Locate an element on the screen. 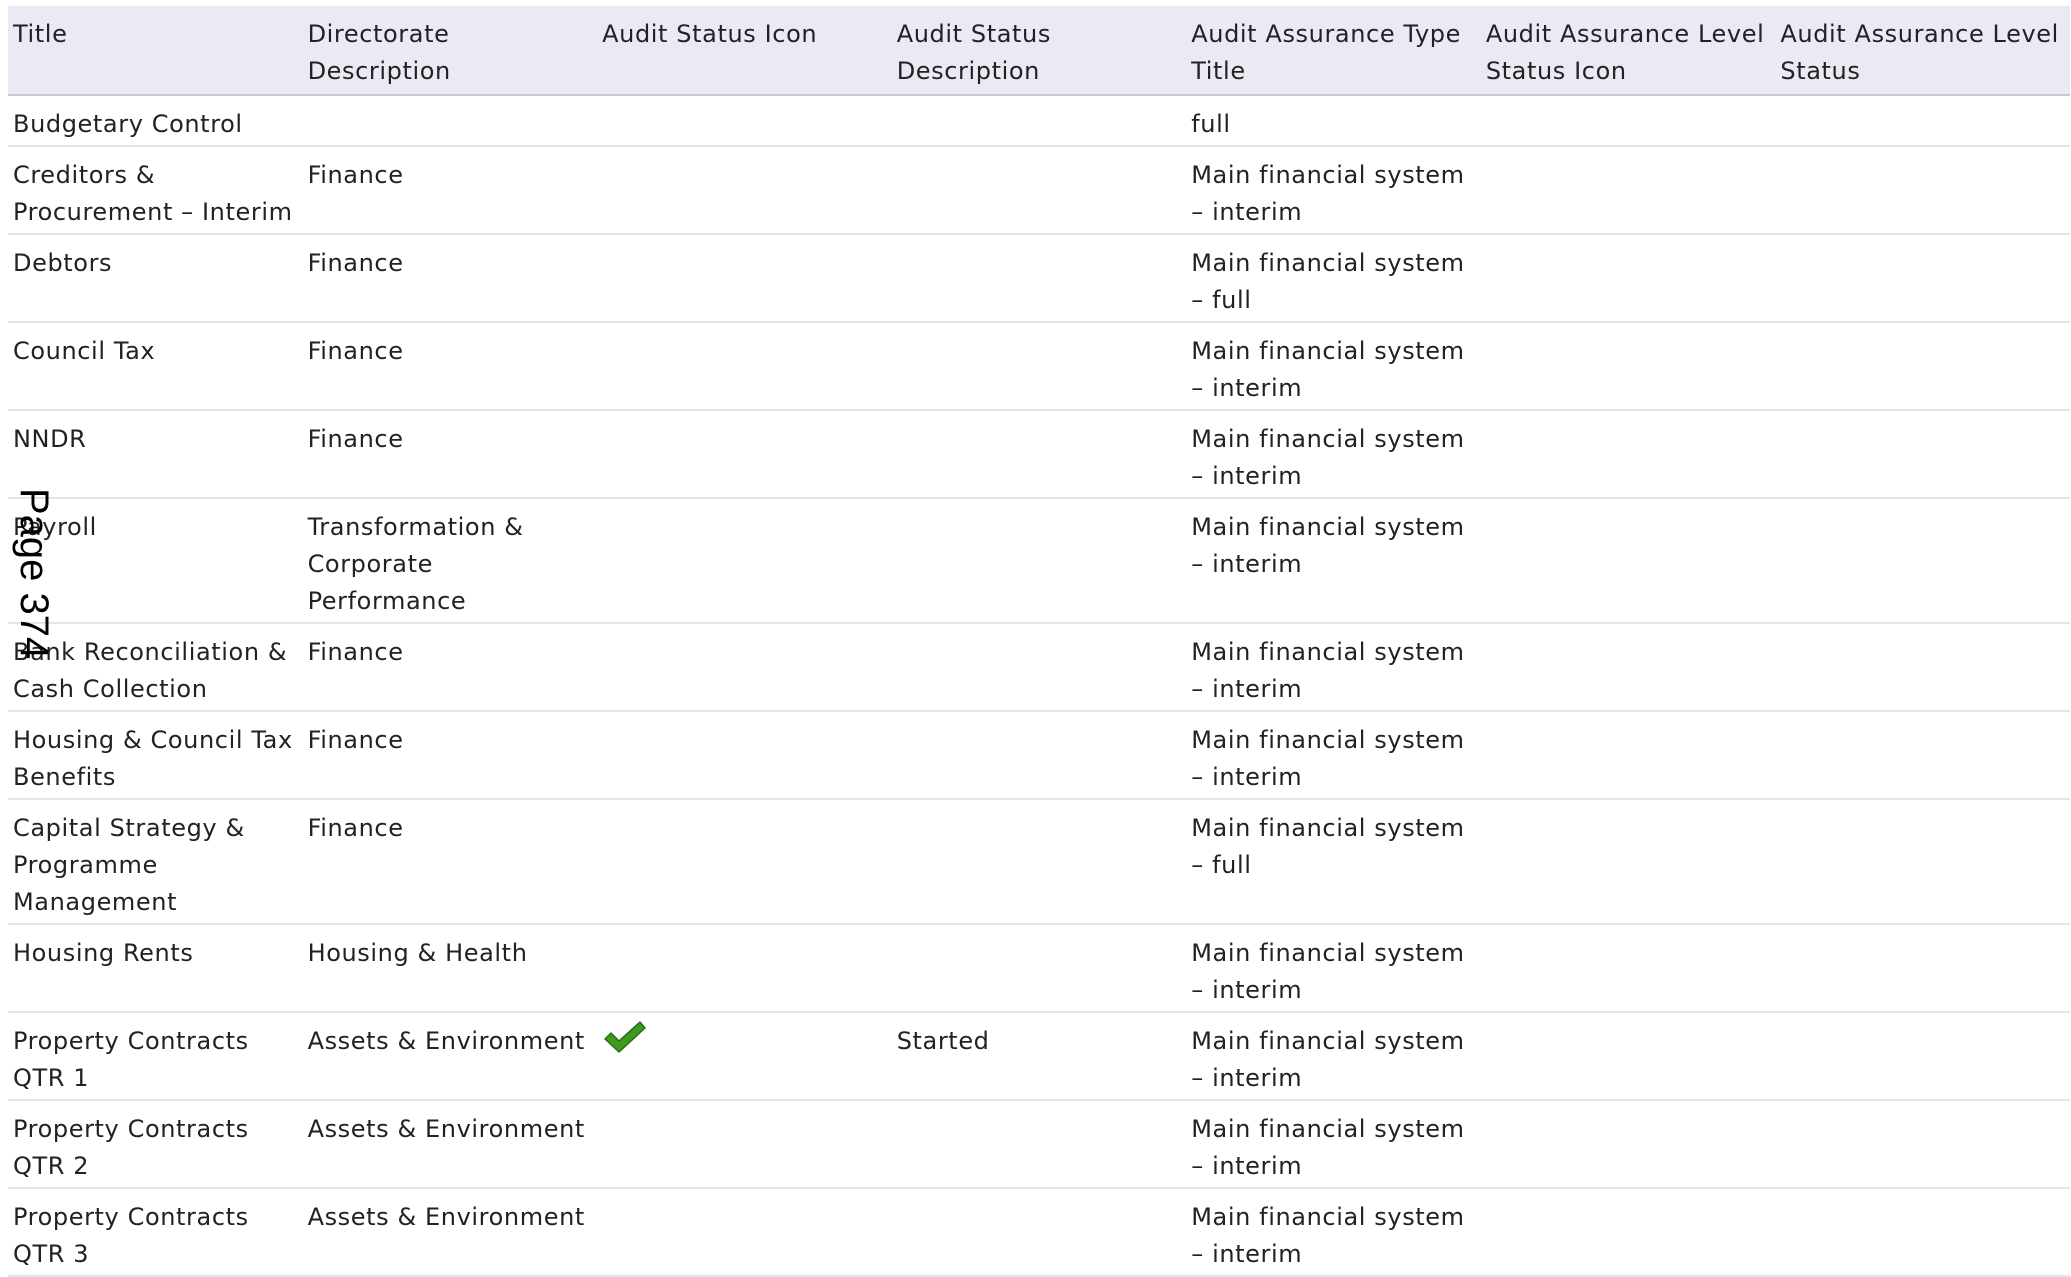 The image size is (2071, 1277). audit-status-description-text: Started is located at coordinates (943, 1041).